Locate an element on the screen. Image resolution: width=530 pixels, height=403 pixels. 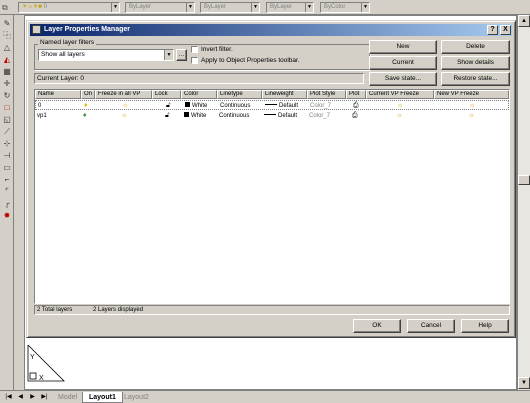
column-header-linetype: Linetype is located at coordinates (239, 94).